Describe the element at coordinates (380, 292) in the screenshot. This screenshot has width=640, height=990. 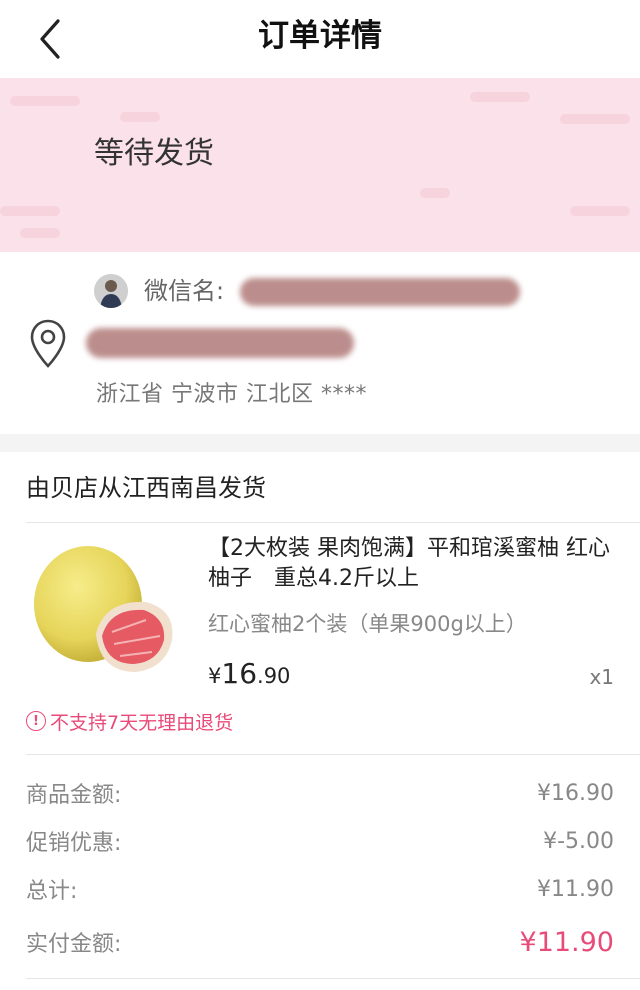
I see `redacted-wechat-name` at that location.